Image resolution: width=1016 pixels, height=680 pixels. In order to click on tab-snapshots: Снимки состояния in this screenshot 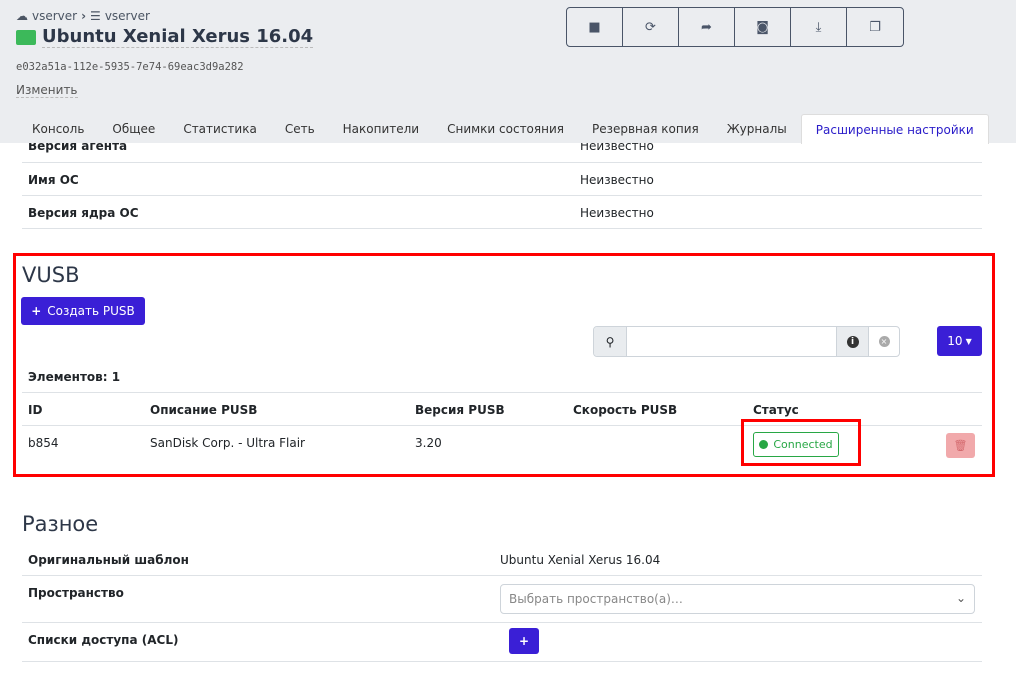, I will do `click(505, 129)`.